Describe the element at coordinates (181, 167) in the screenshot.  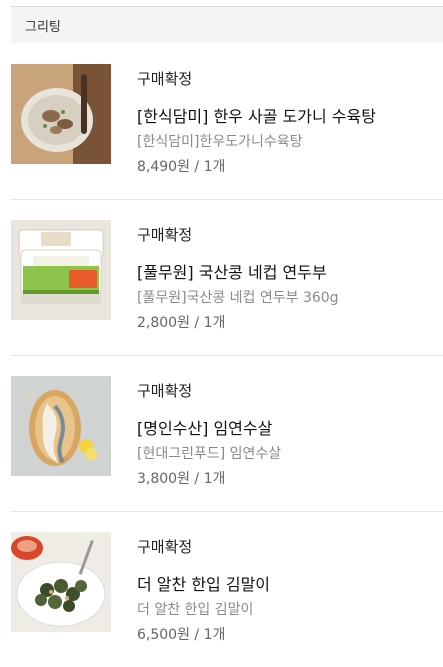
I see `price-quantity: 8,490원 / 1개` at that location.